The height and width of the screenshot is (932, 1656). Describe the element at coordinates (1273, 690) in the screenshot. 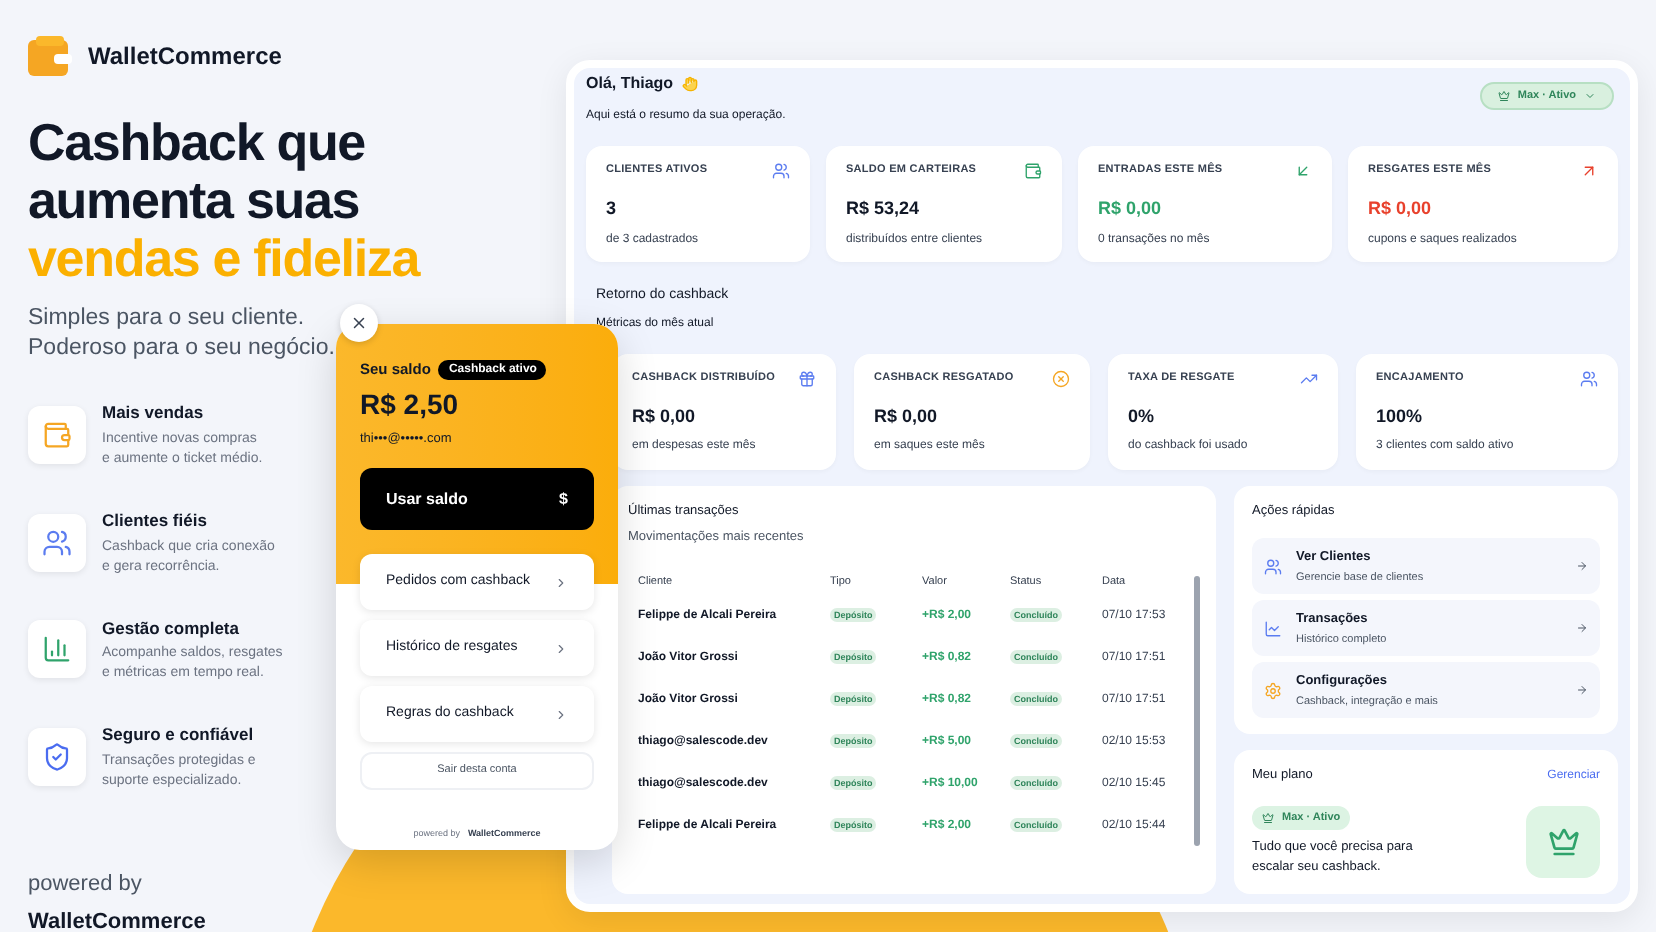

I see `gear-icon` at that location.